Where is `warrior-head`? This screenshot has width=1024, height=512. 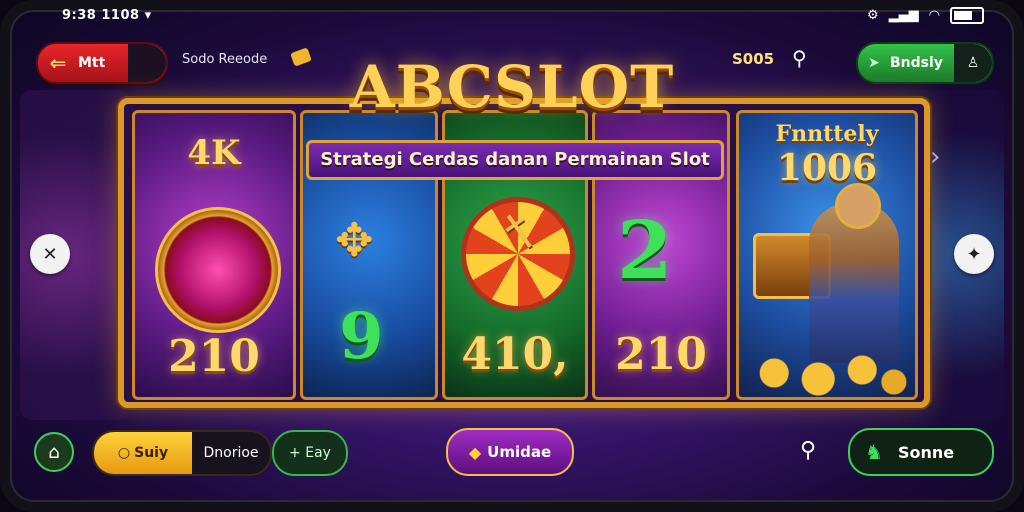 warrior-head is located at coordinates (858, 206).